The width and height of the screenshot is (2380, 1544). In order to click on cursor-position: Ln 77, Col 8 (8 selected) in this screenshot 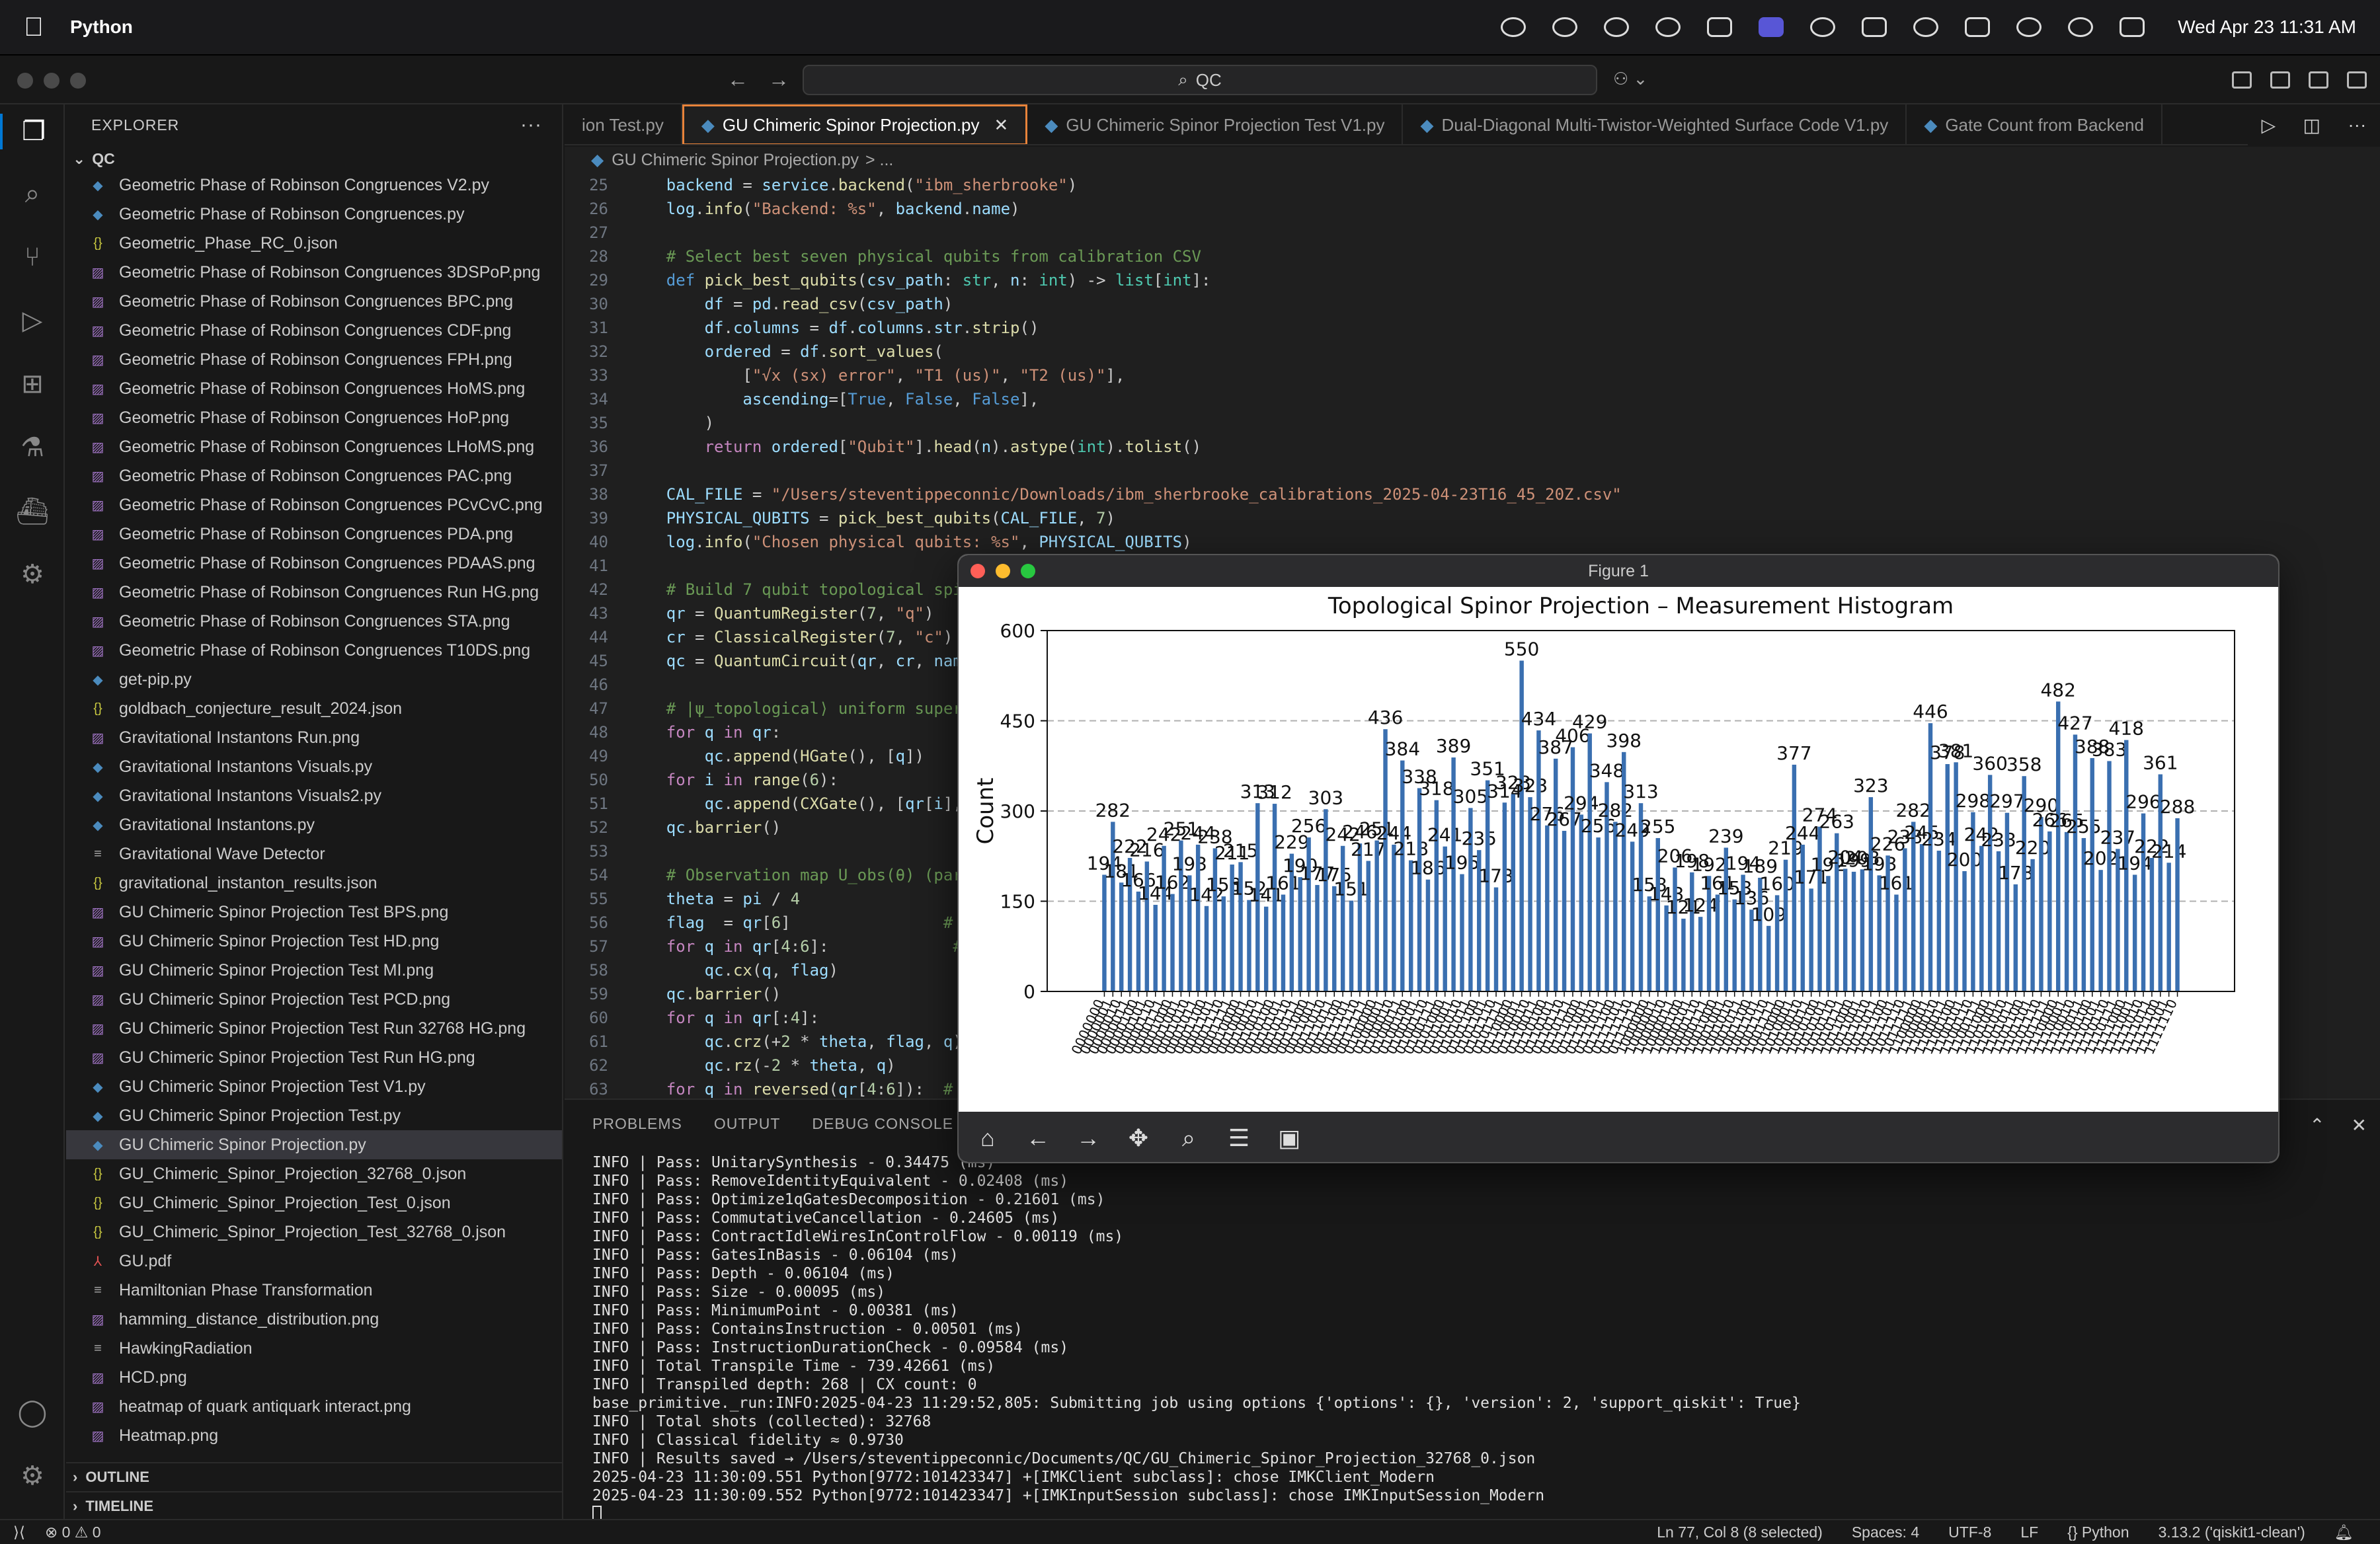, I will do `click(1740, 1532)`.